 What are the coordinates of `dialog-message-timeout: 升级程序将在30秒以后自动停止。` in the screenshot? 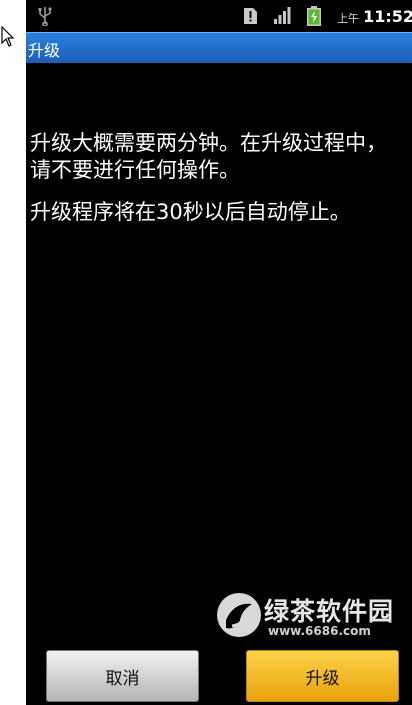 It's located at (190, 212).